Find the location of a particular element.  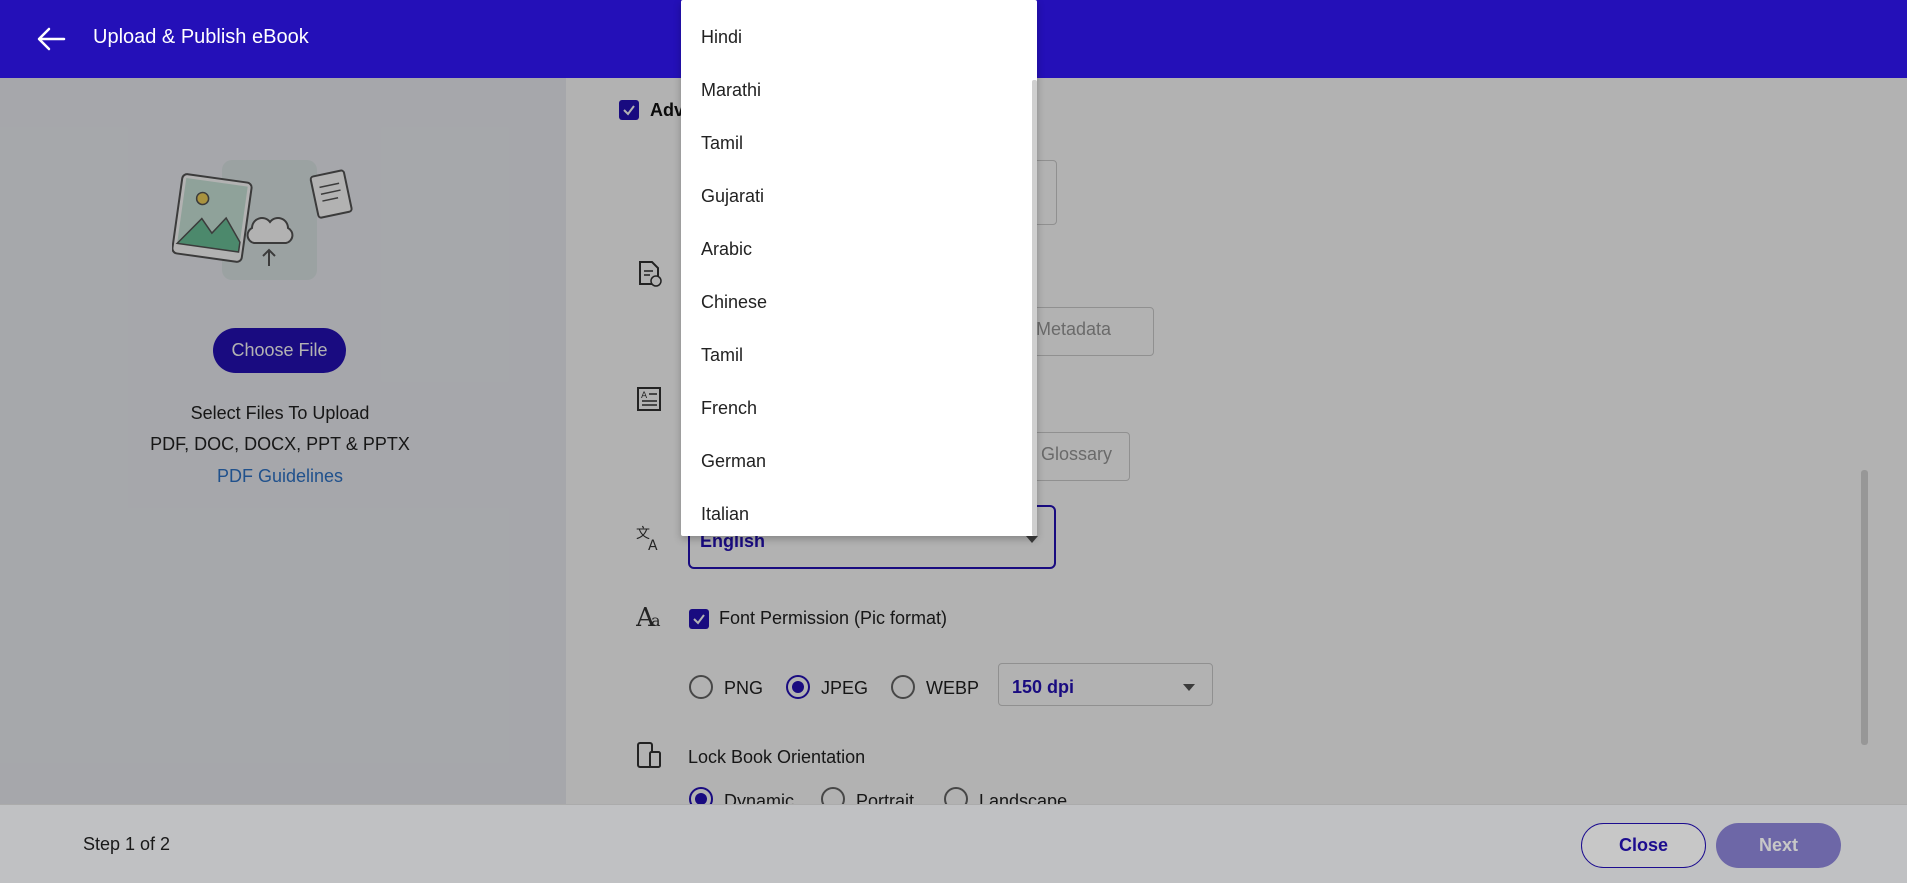

language-option-marathi: Marathi is located at coordinates (731, 90).